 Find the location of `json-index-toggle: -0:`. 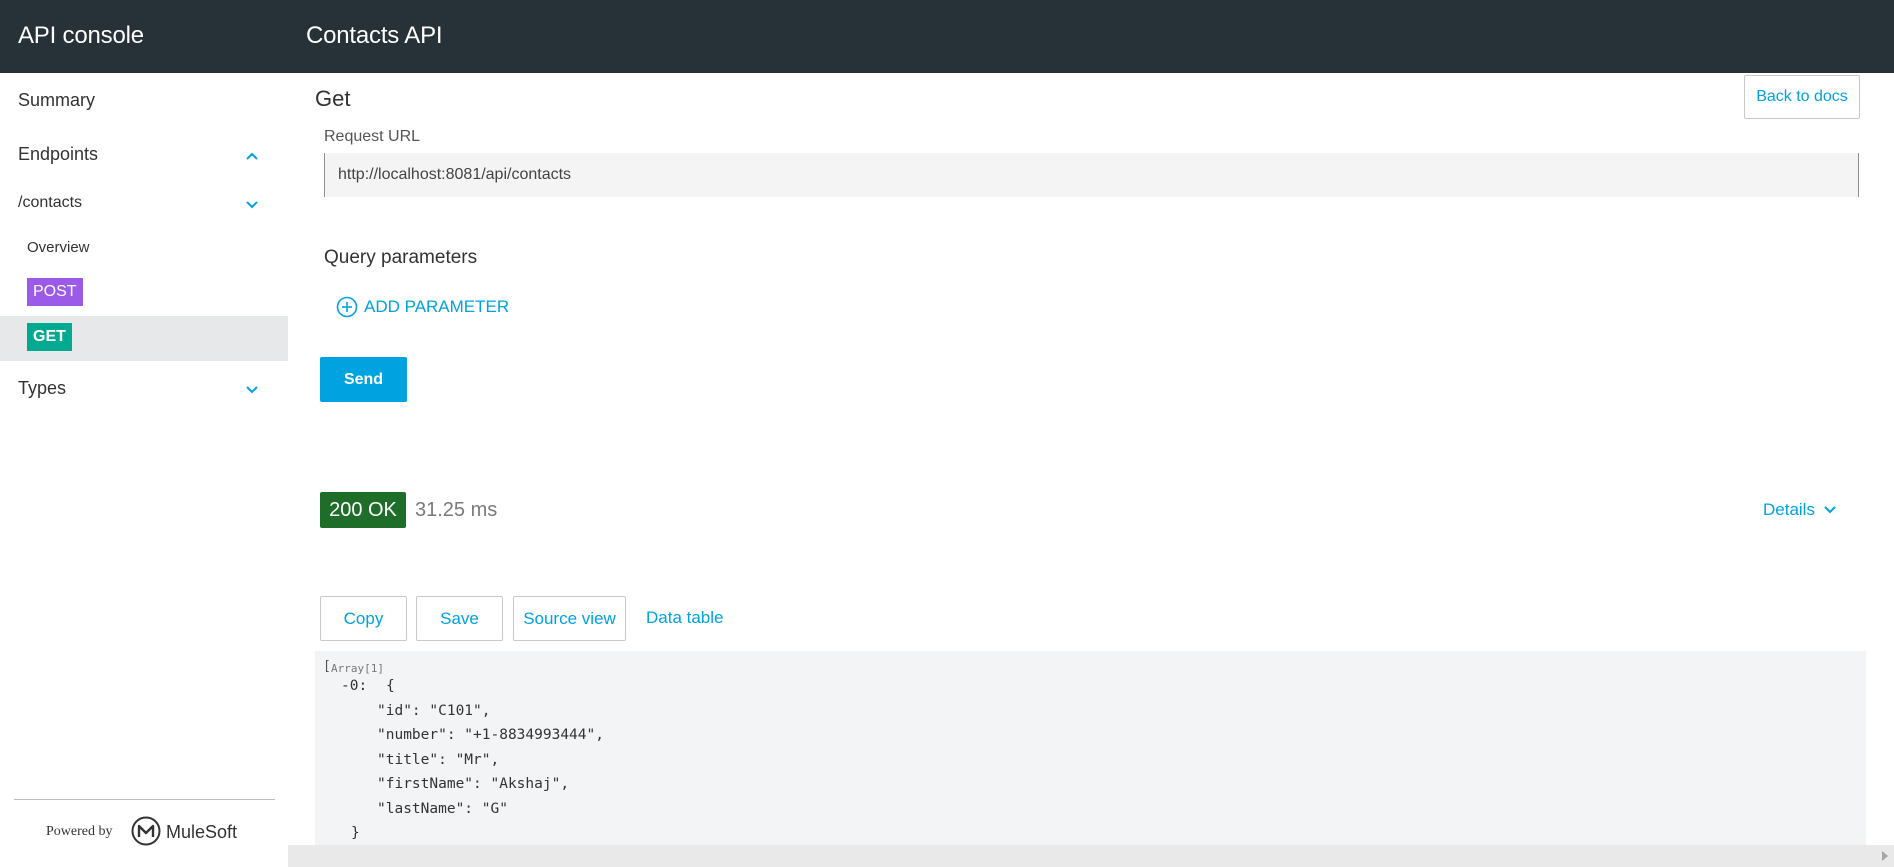

json-index-toggle: -0: is located at coordinates (354, 686).